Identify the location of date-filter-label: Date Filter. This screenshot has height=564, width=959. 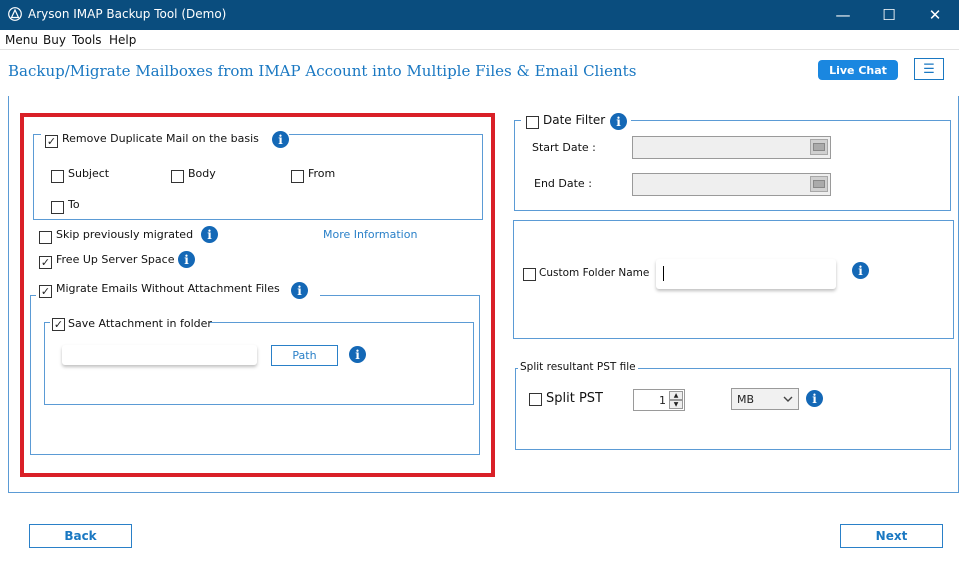
(574, 120).